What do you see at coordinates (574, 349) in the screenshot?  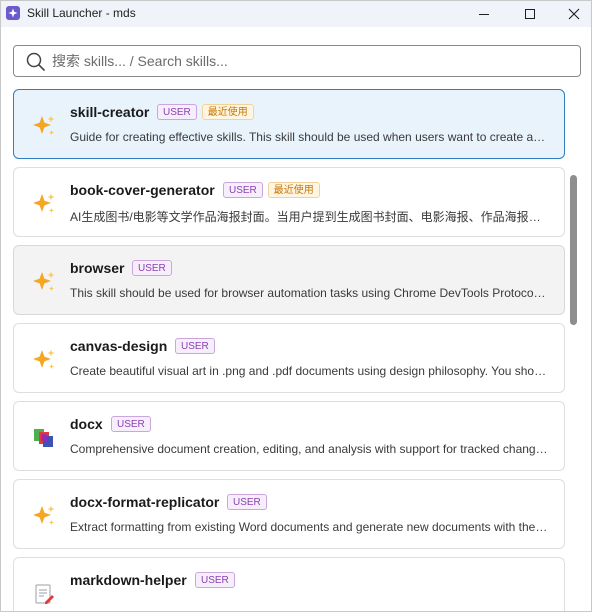 I see `scrollbar` at bounding box center [574, 349].